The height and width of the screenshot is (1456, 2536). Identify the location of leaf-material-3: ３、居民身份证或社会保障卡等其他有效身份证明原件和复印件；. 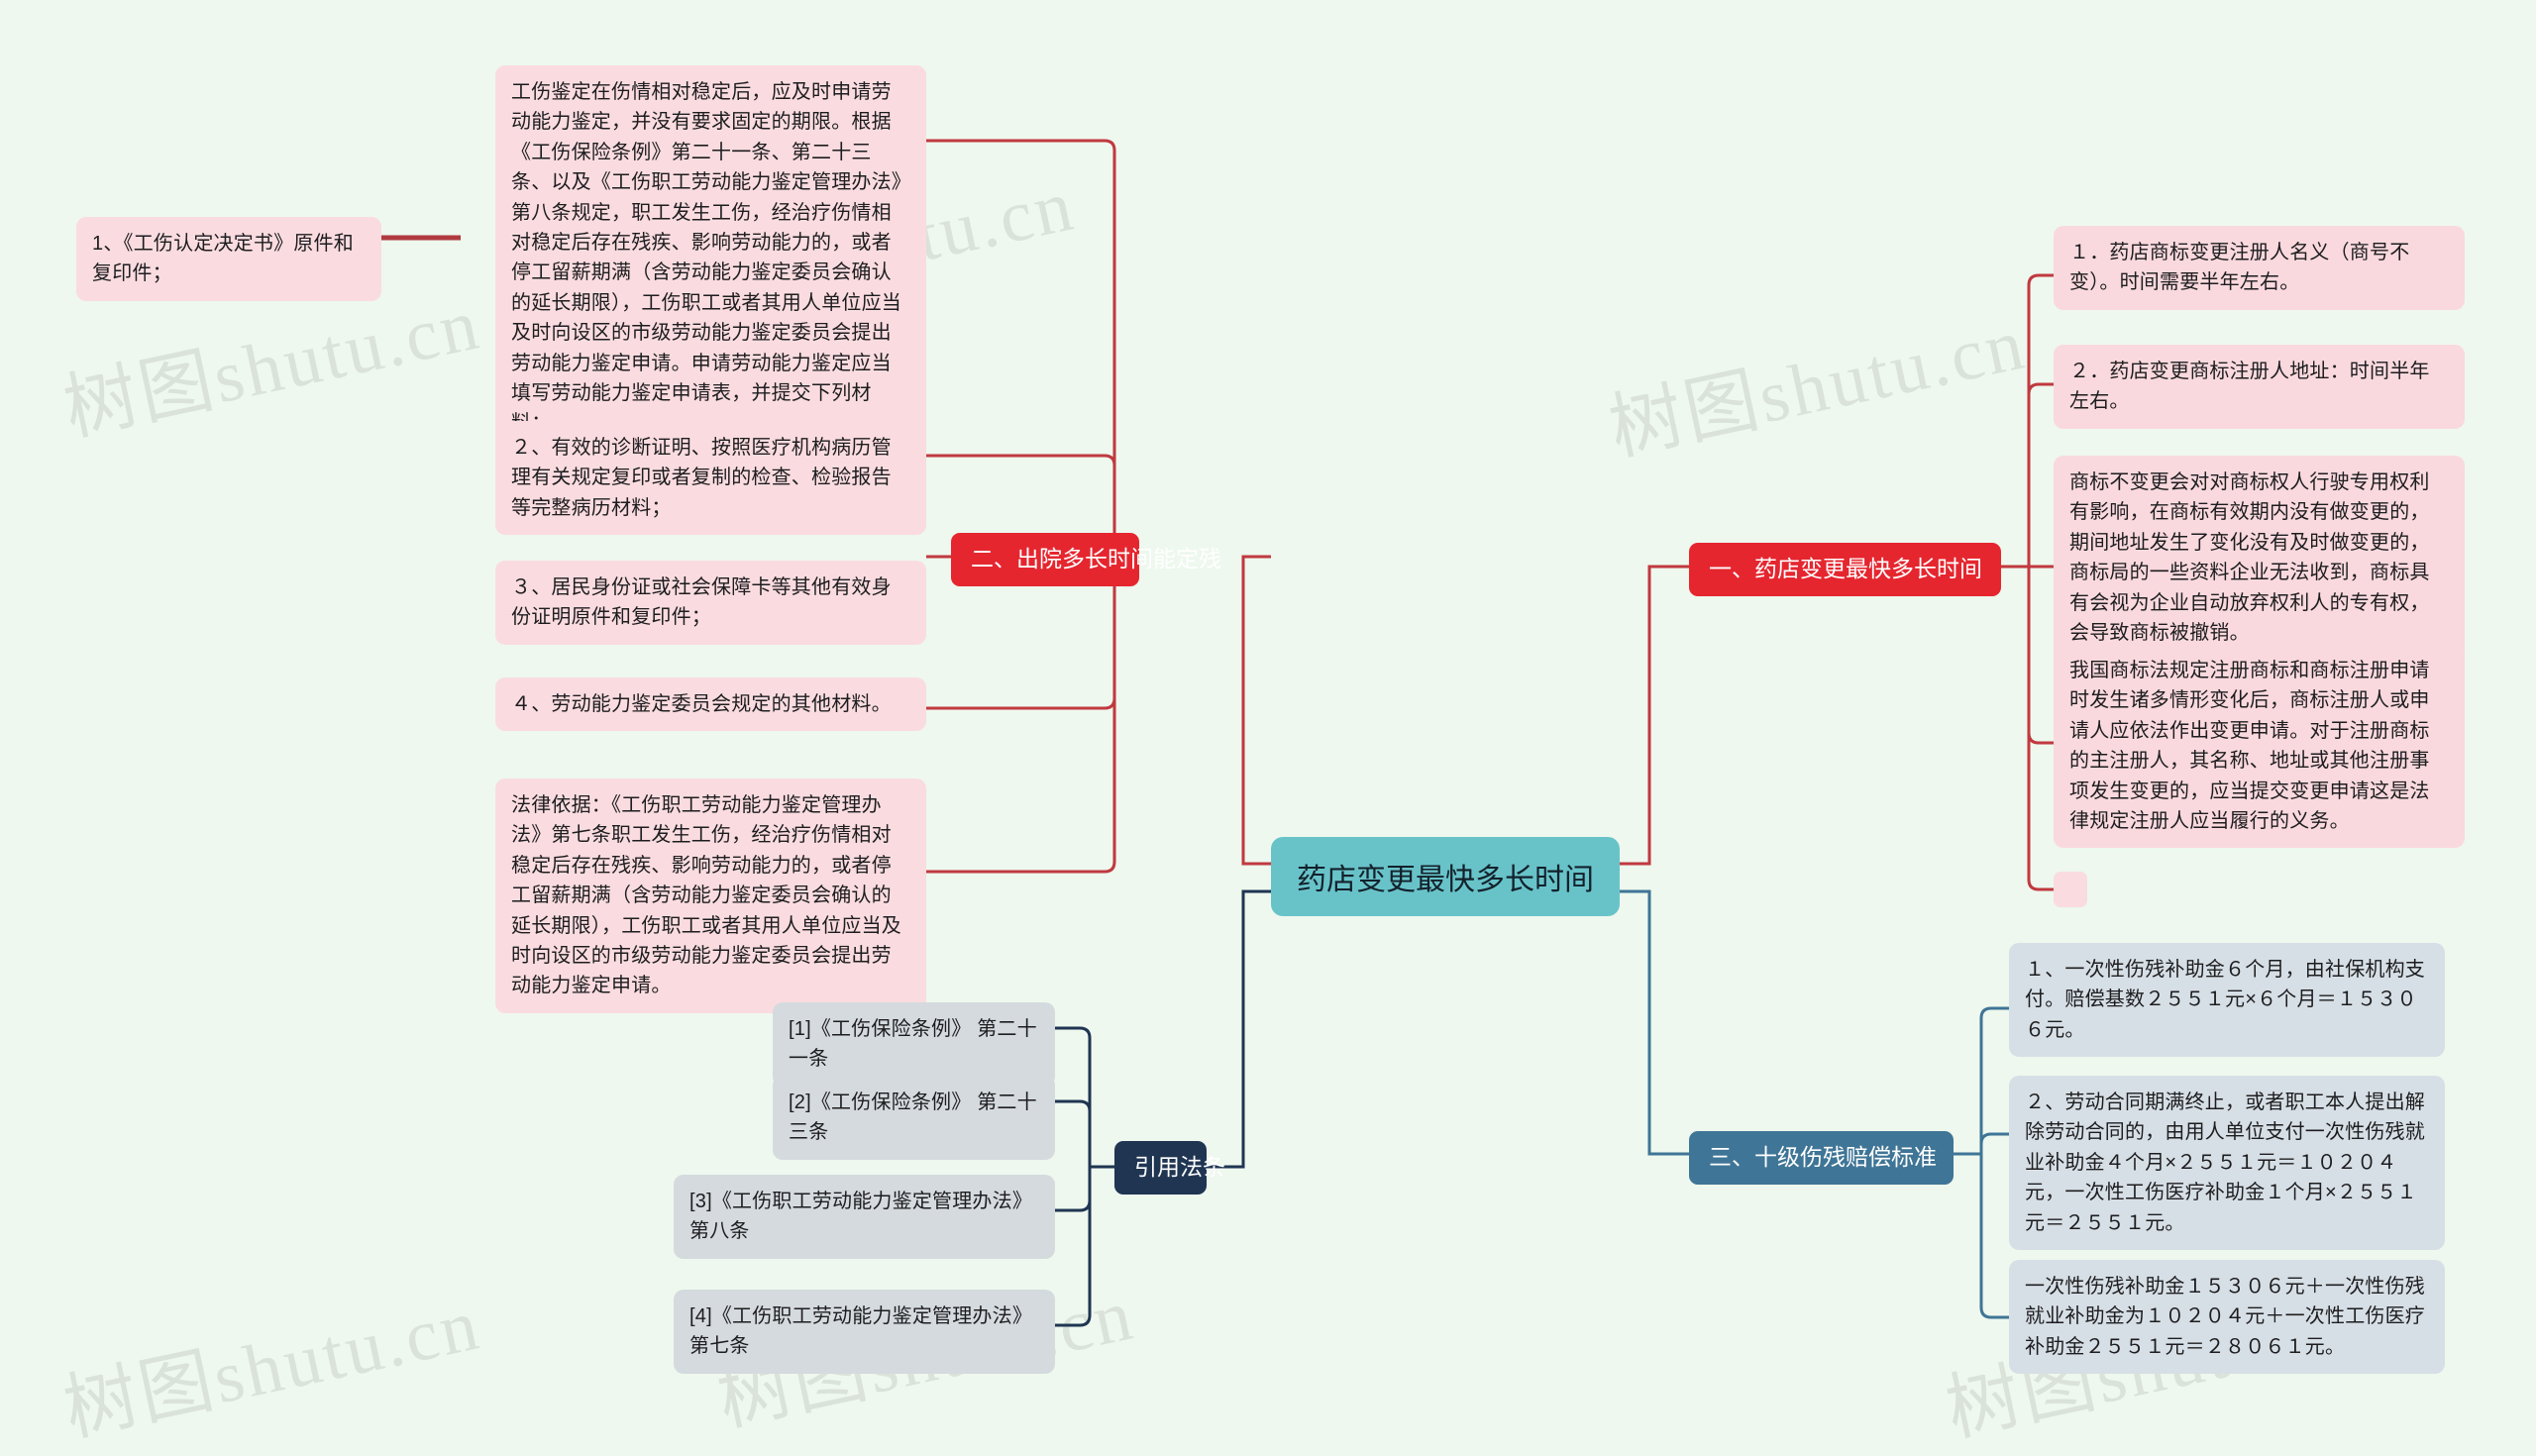
(710, 603).